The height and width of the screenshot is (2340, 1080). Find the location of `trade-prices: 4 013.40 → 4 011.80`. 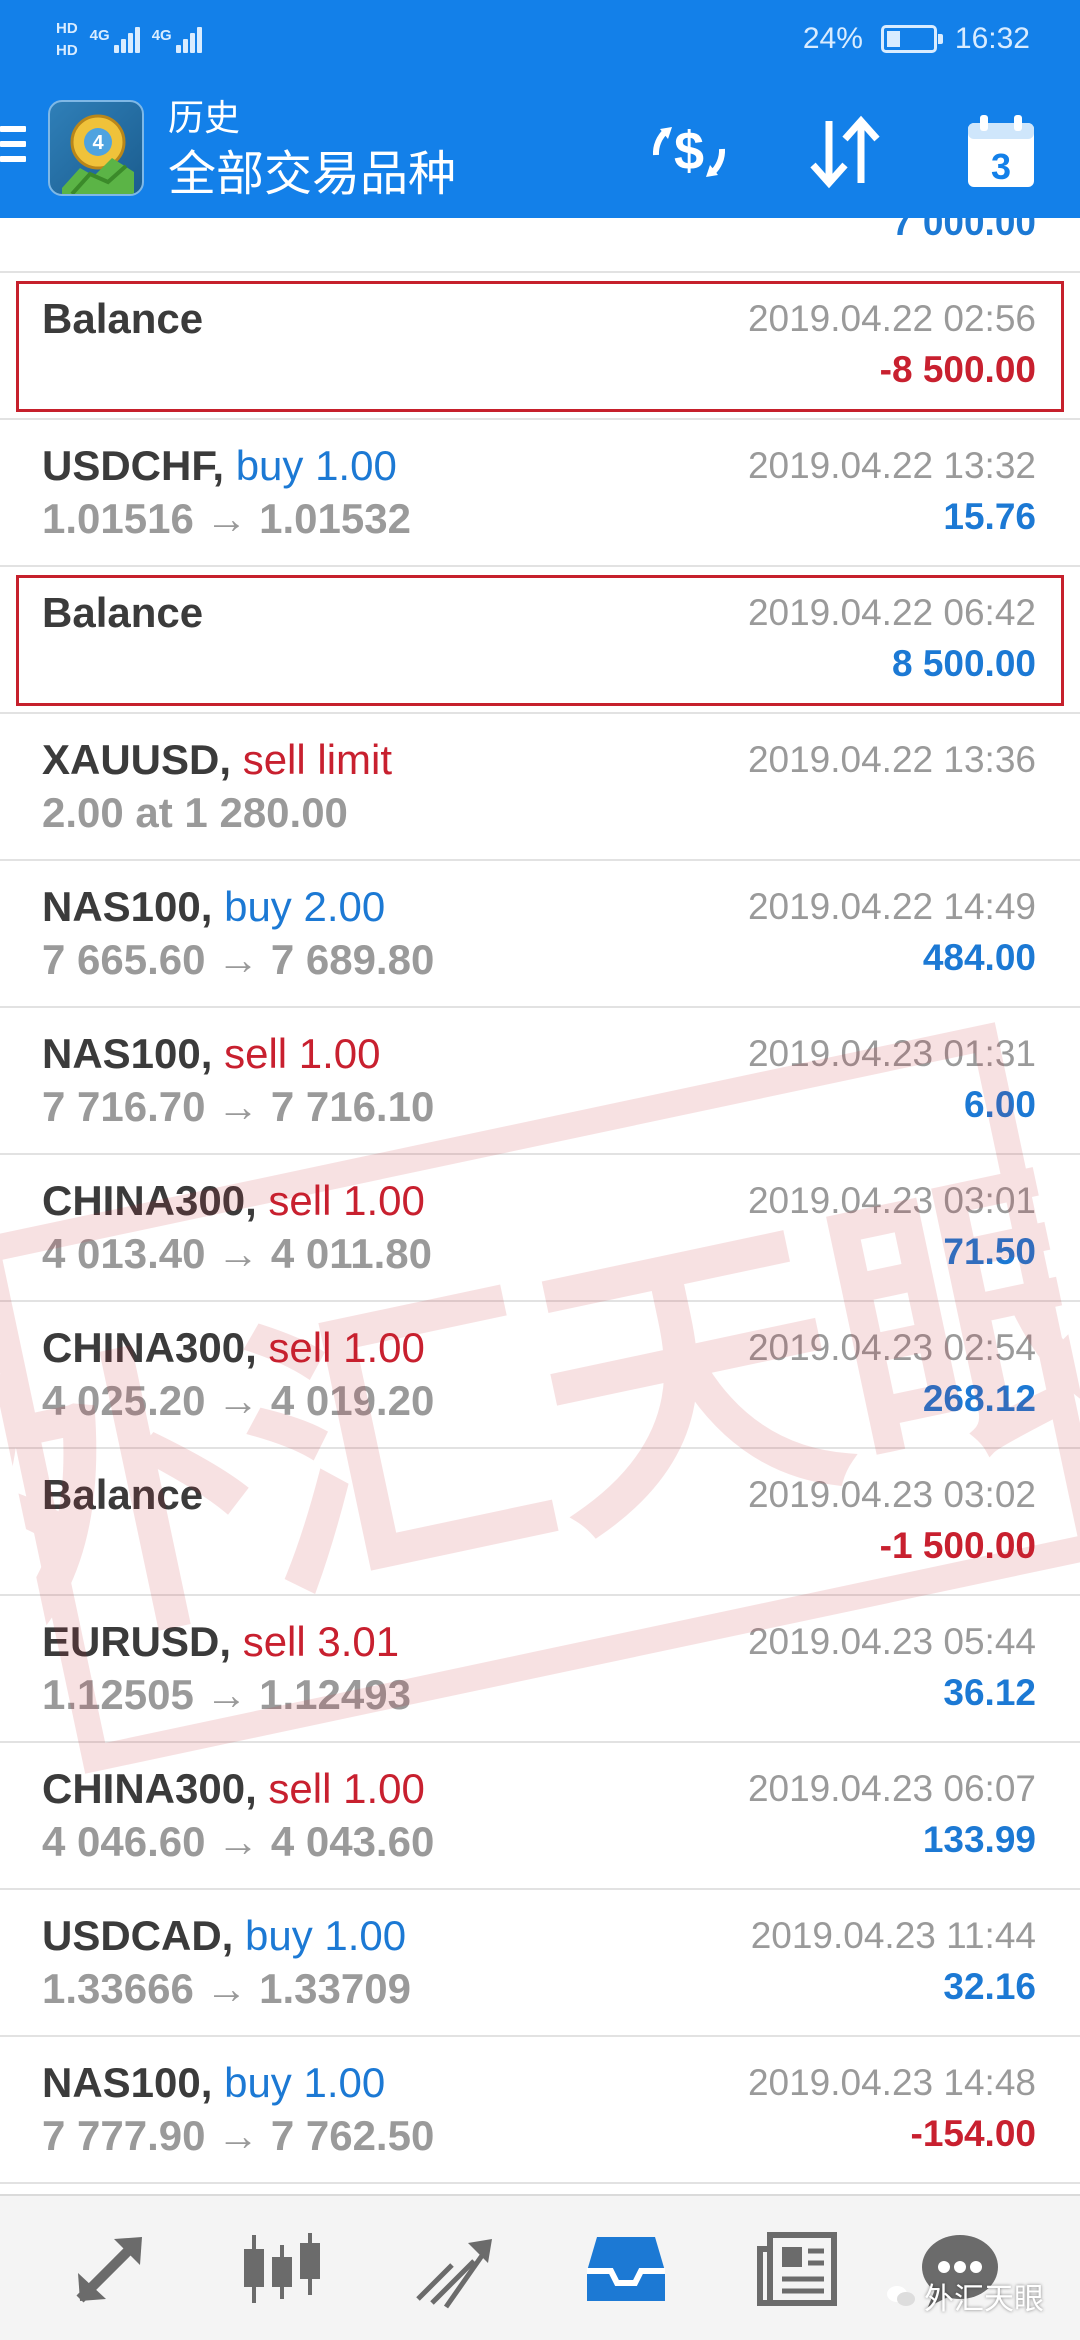

trade-prices: 4 013.40 → 4 011.80 is located at coordinates (237, 1253).